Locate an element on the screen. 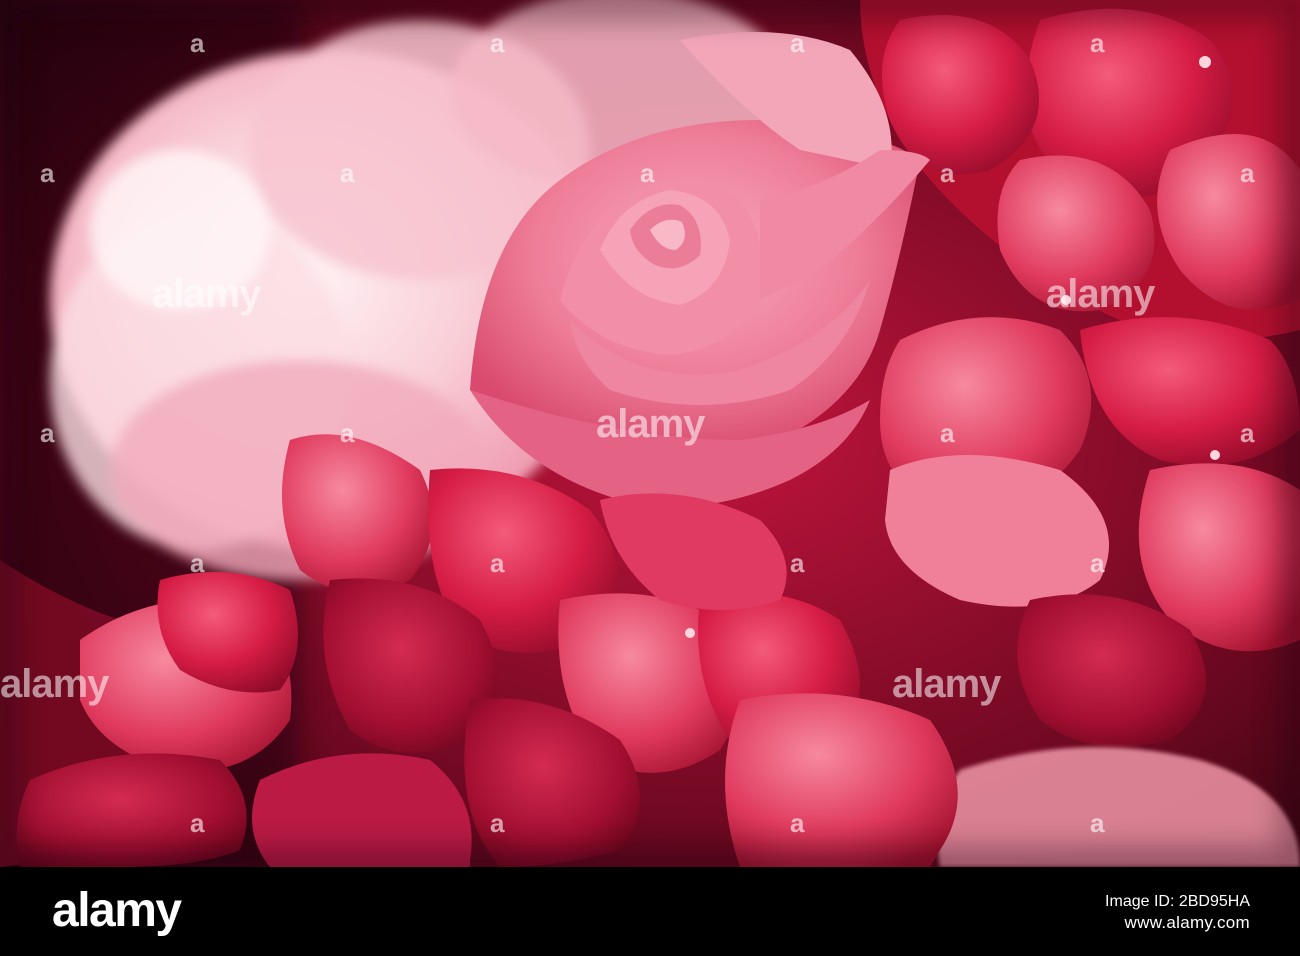  site-url: www.alamy.com is located at coordinates (1187, 922).